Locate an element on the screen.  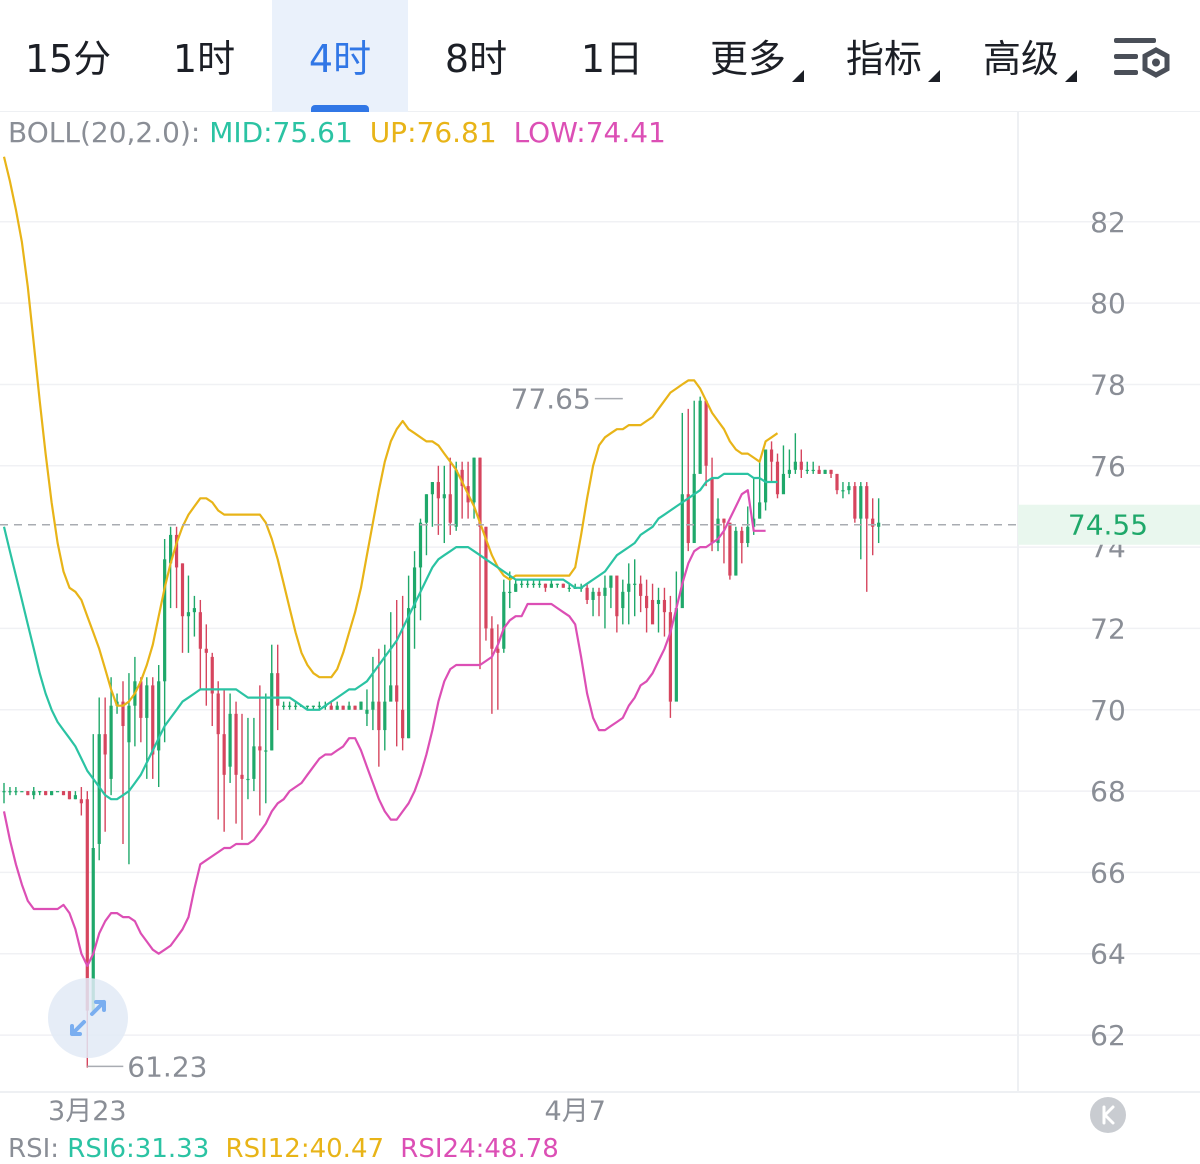
tab-15m: 15分 is located at coordinates (68, 56).